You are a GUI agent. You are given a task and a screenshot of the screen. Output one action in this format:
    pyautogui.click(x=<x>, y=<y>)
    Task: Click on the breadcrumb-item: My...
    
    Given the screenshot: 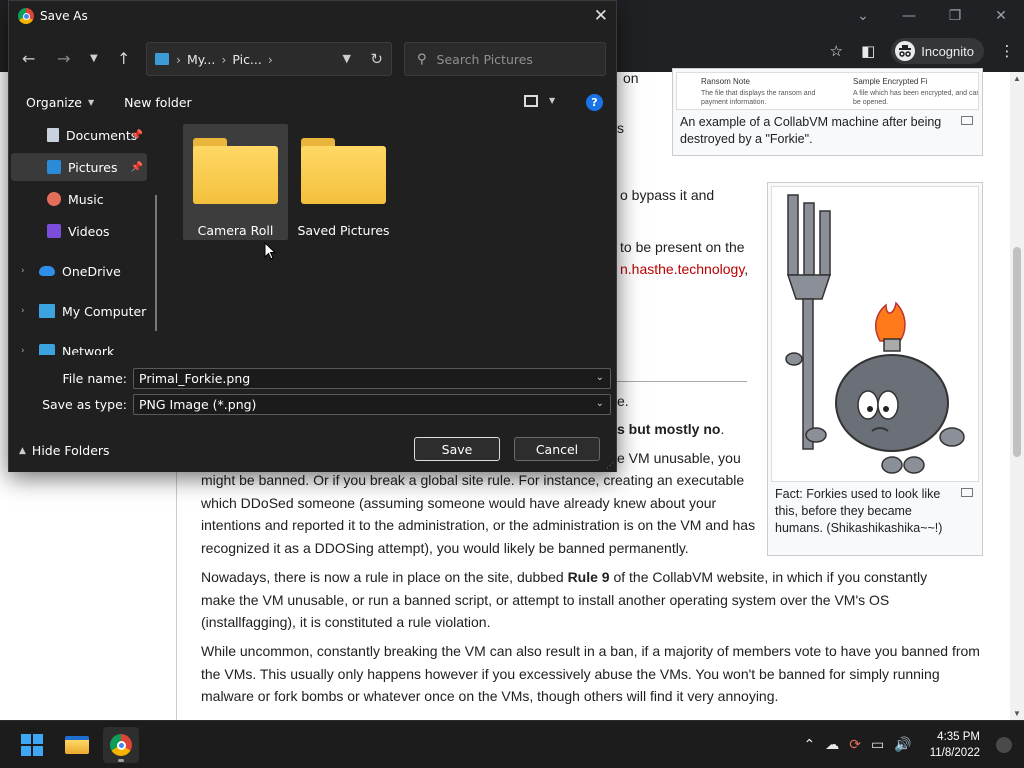 What is the action you would take?
    pyautogui.click(x=201, y=59)
    